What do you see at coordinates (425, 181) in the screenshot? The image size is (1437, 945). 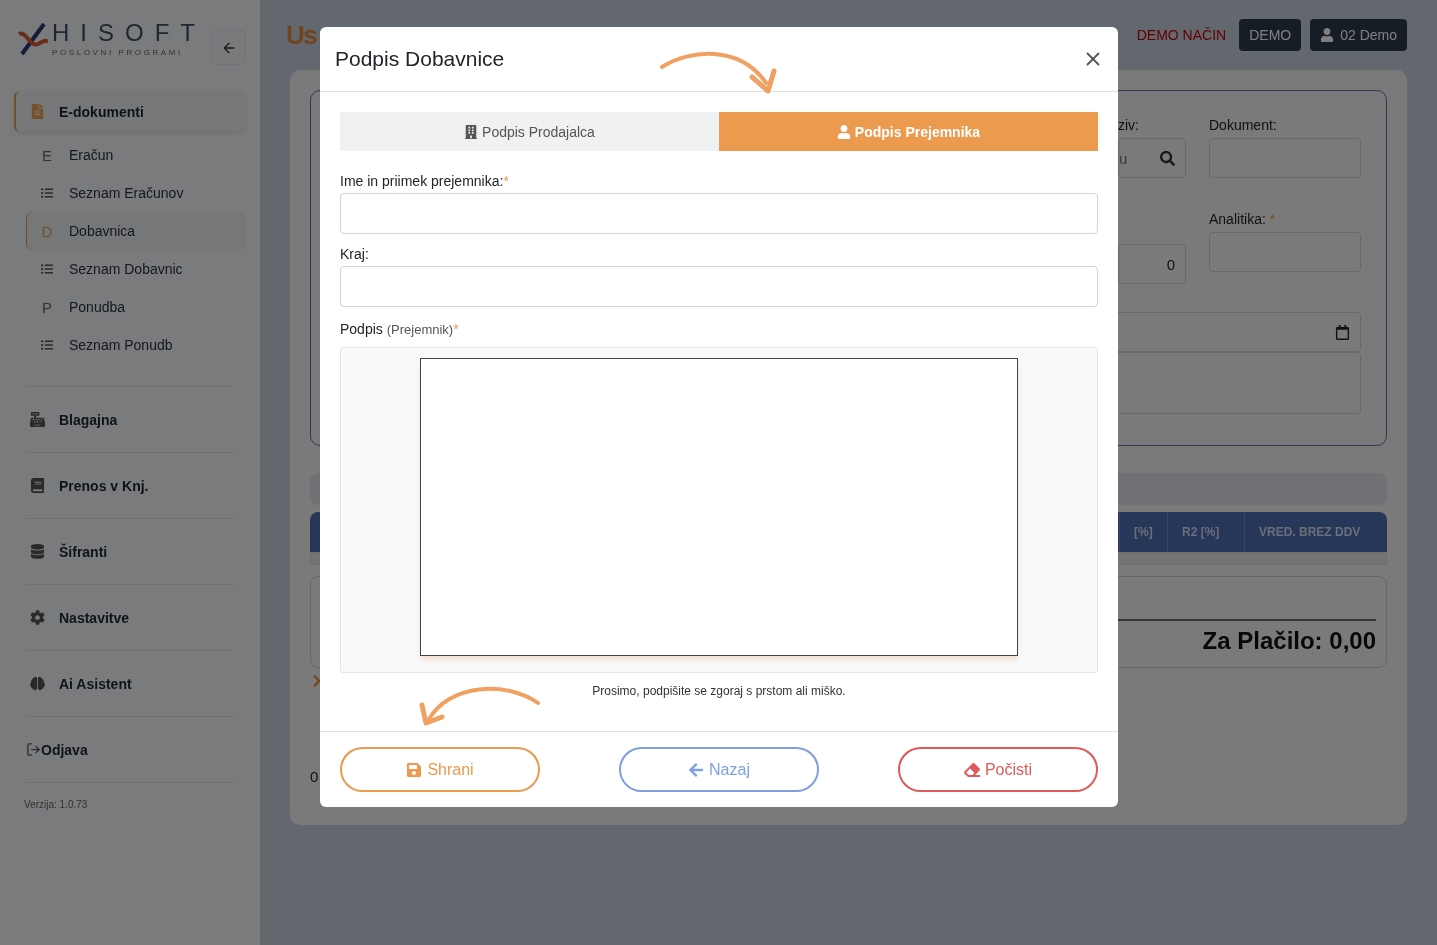 I see `field-label: Ime in priimek prejemnika:*` at bounding box center [425, 181].